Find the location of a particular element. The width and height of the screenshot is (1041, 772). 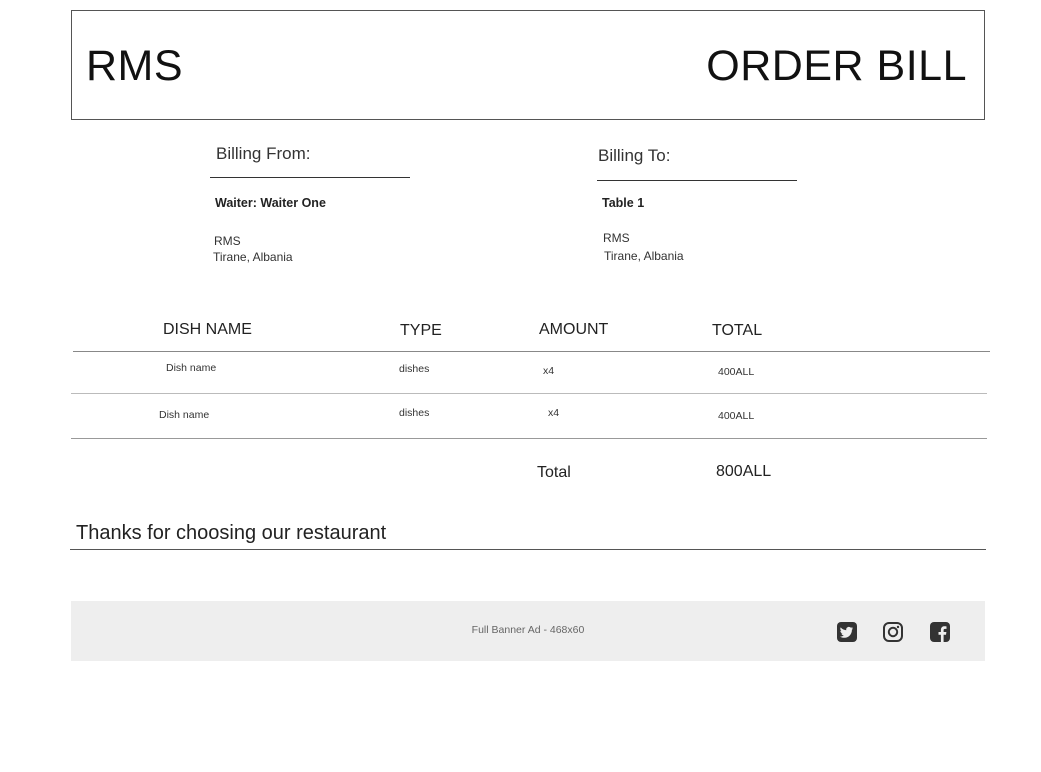

page-title: ORDER BILL is located at coordinates (836, 66).